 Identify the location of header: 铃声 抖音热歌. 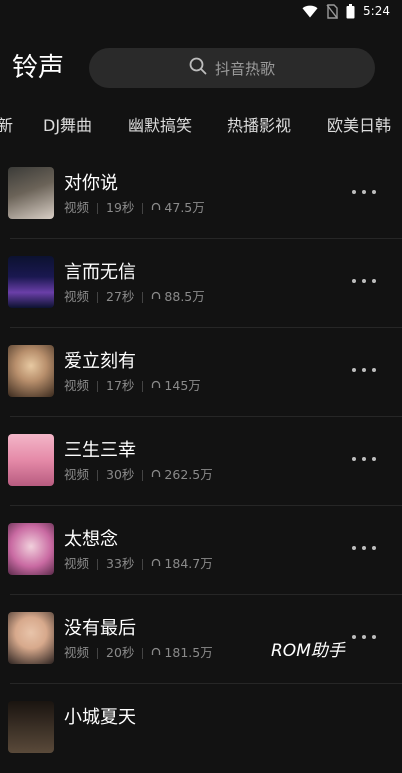
(201, 68).